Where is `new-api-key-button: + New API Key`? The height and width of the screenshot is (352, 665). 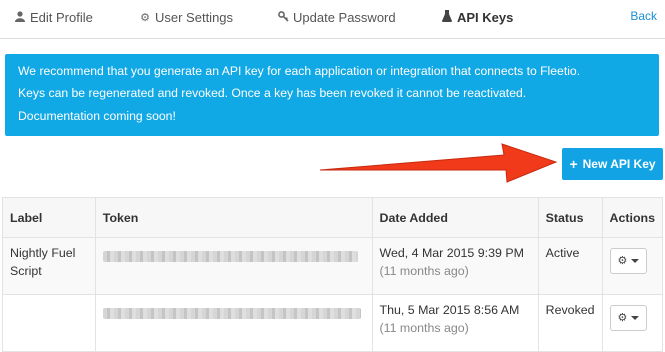 new-api-key-button: + New API Key is located at coordinates (612, 164).